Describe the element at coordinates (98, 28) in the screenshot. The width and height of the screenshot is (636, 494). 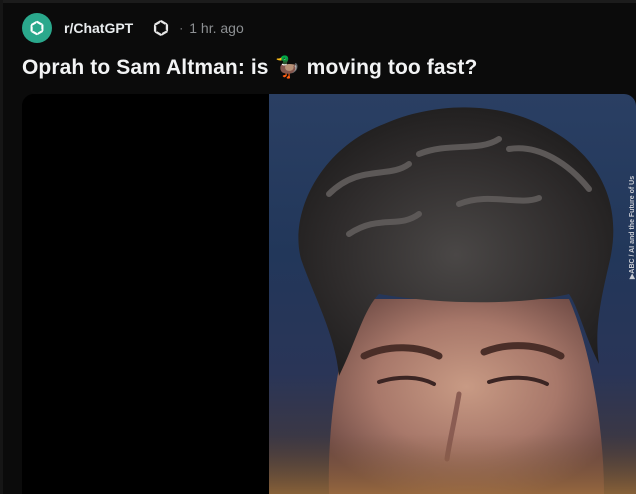
I see `subreddit-link: r/ChatGPT` at that location.